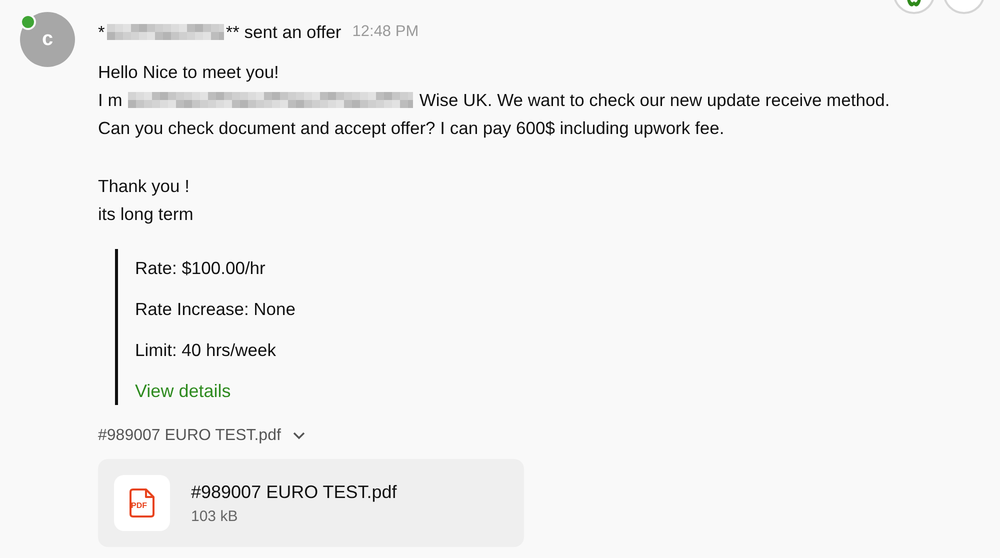 Image resolution: width=1000 pixels, height=558 pixels. Describe the element at coordinates (385, 32) in the screenshot. I see `timestamp: 12:48 PM` at that location.